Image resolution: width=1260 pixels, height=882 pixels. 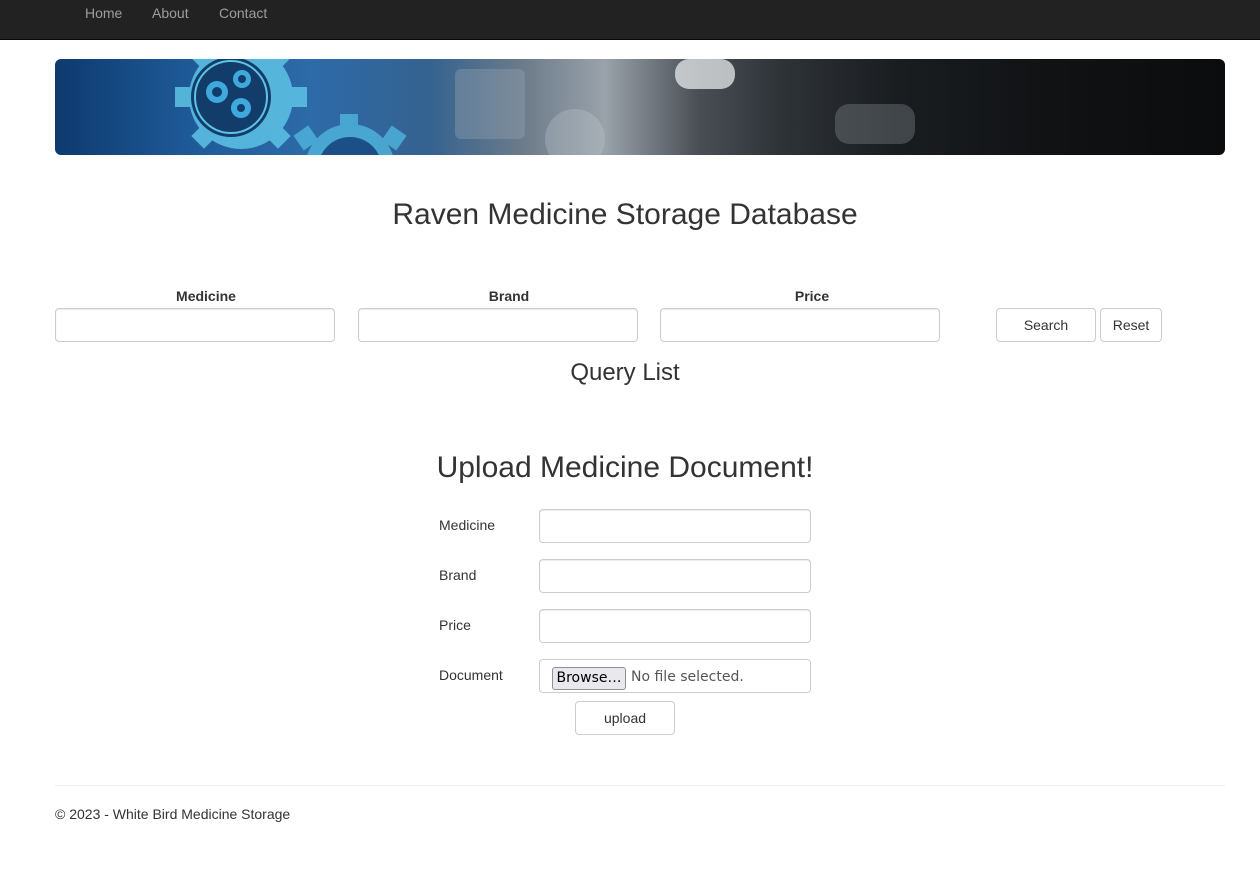 What do you see at coordinates (103, 13) in the screenshot?
I see `nav-home-link: Home` at bounding box center [103, 13].